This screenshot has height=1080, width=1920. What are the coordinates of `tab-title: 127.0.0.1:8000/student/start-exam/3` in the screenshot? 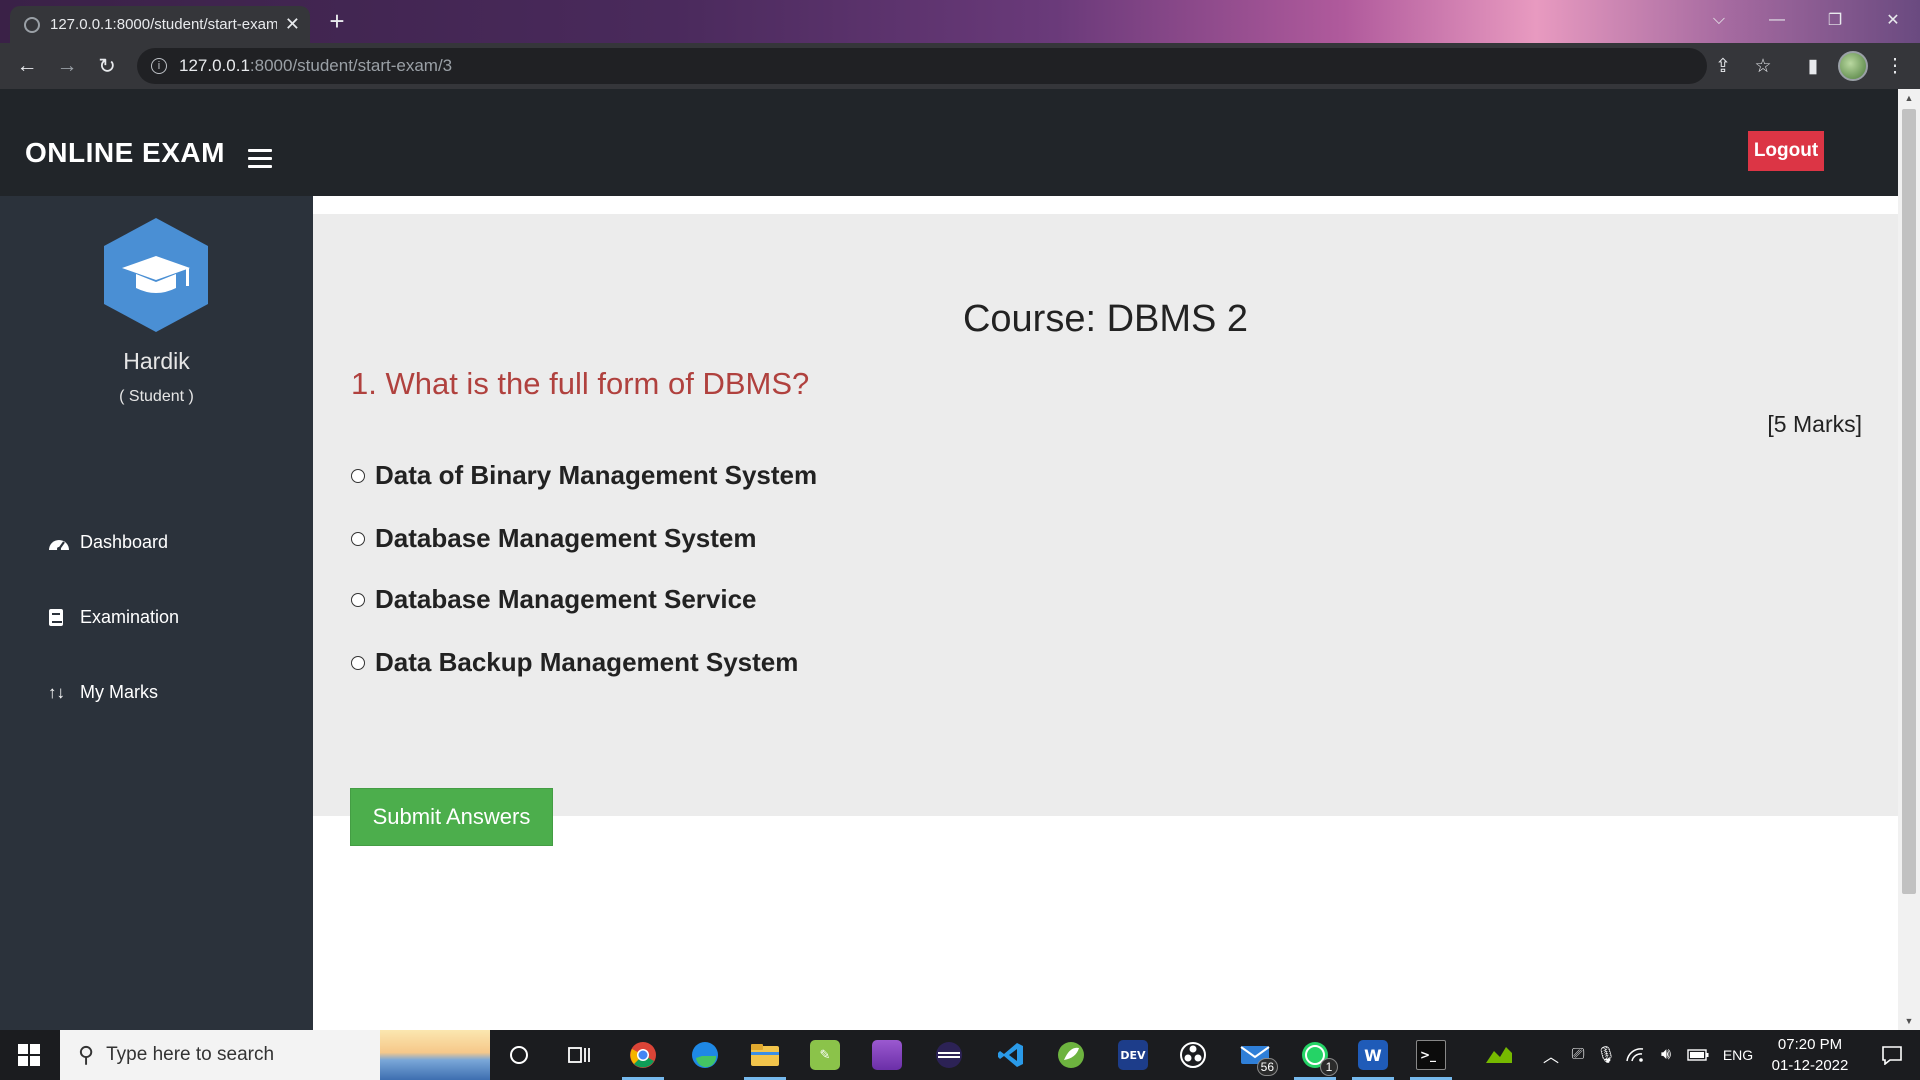 It's located at (163, 24).